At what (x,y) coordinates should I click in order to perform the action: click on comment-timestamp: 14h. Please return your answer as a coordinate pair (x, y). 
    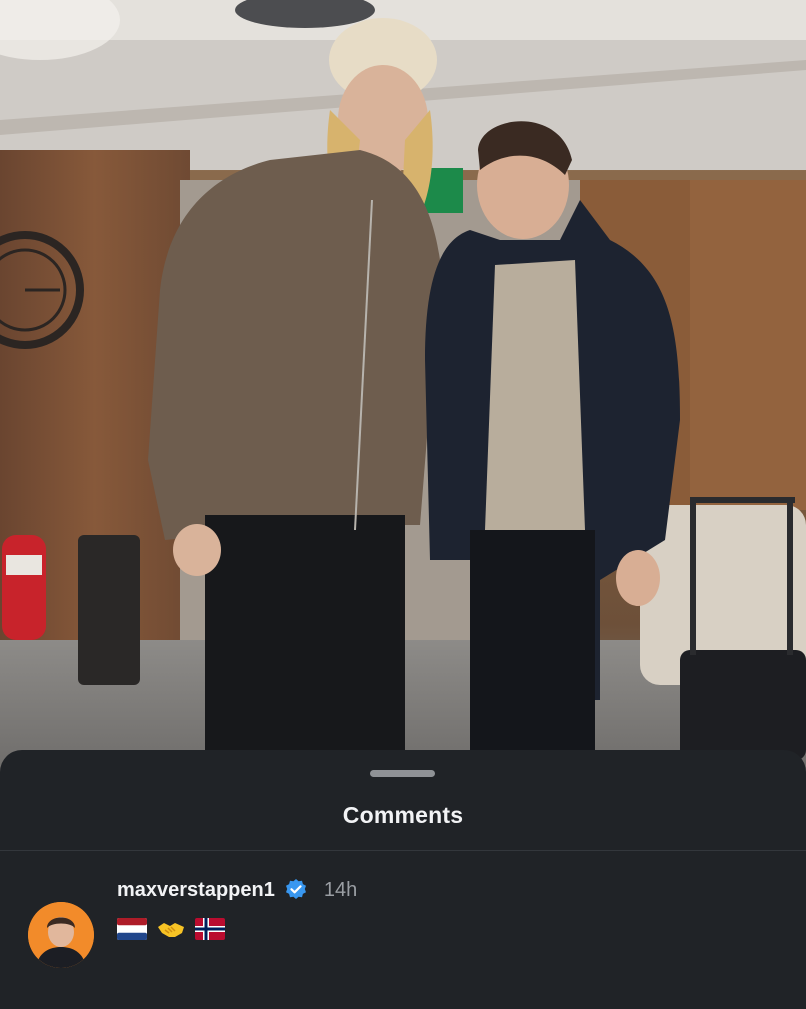
    Looking at the image, I should click on (340, 889).